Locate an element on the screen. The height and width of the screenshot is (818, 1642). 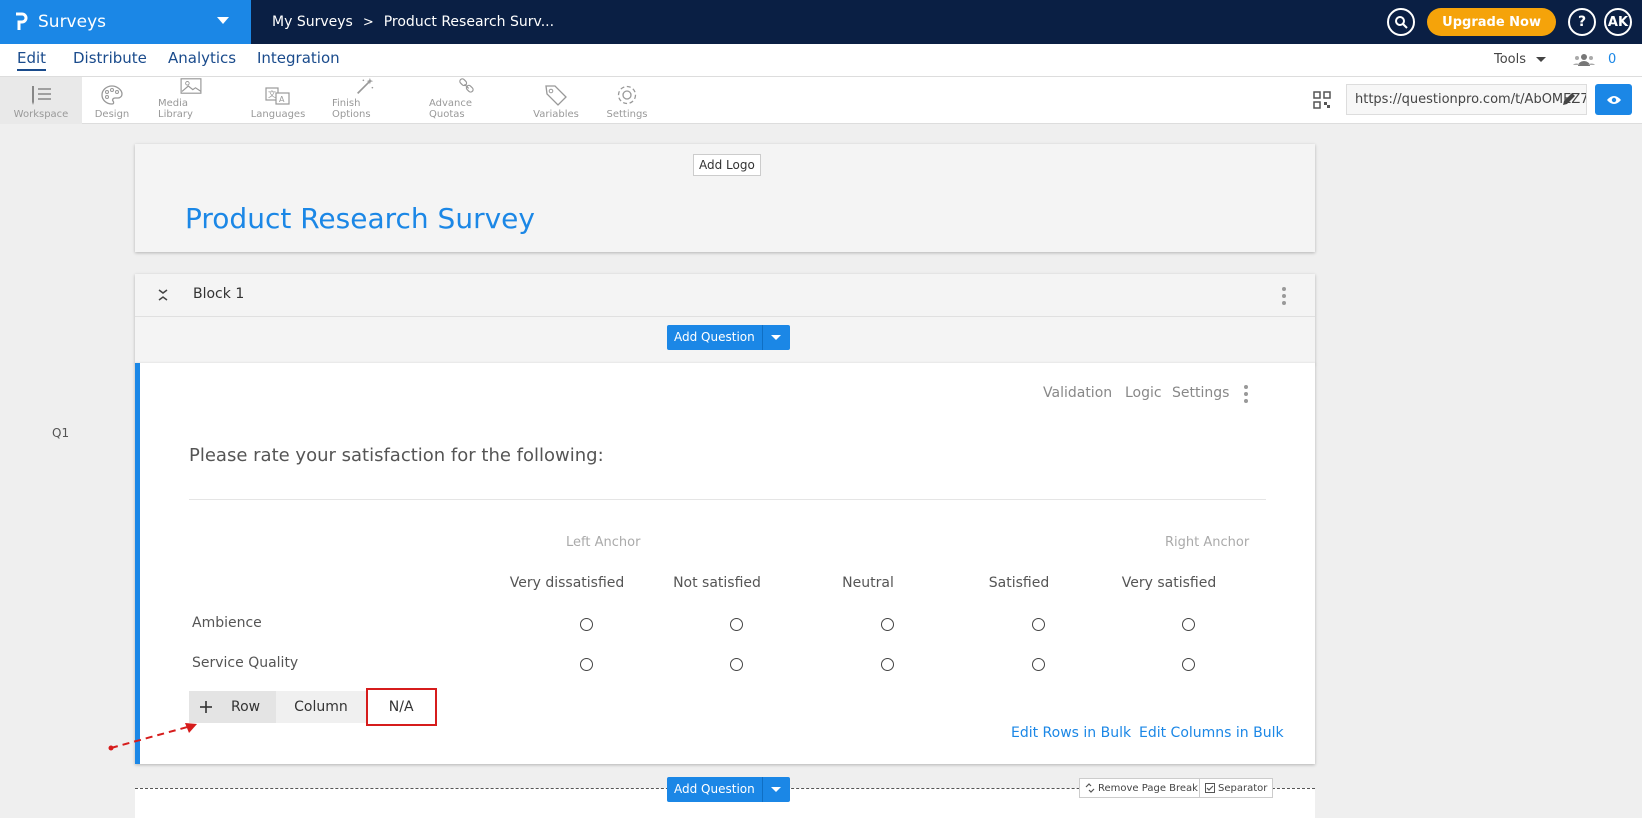
avatar: AK is located at coordinates (1618, 22).